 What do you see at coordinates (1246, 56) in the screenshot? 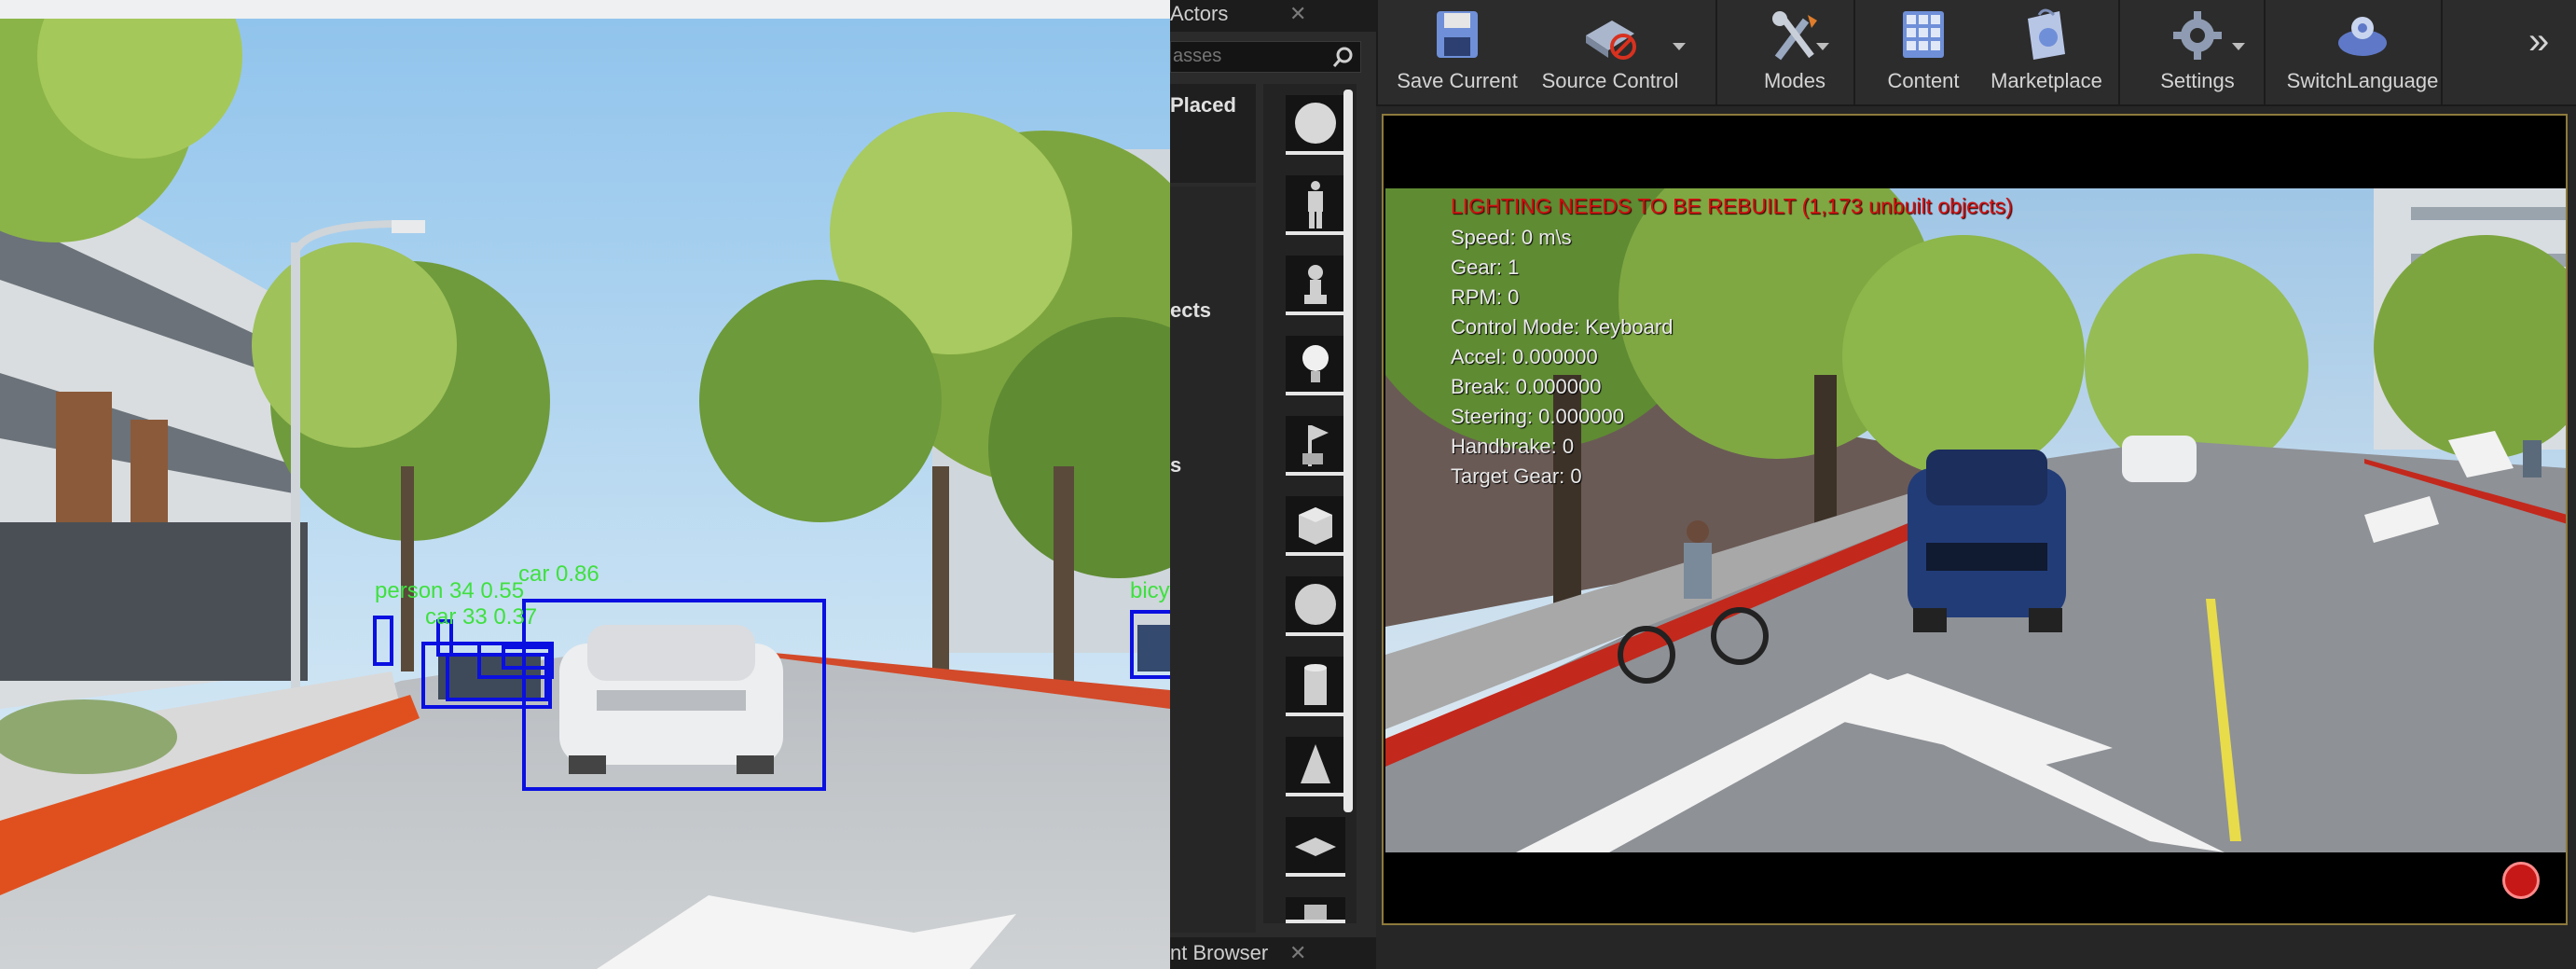
I see `search-classes-input` at bounding box center [1246, 56].